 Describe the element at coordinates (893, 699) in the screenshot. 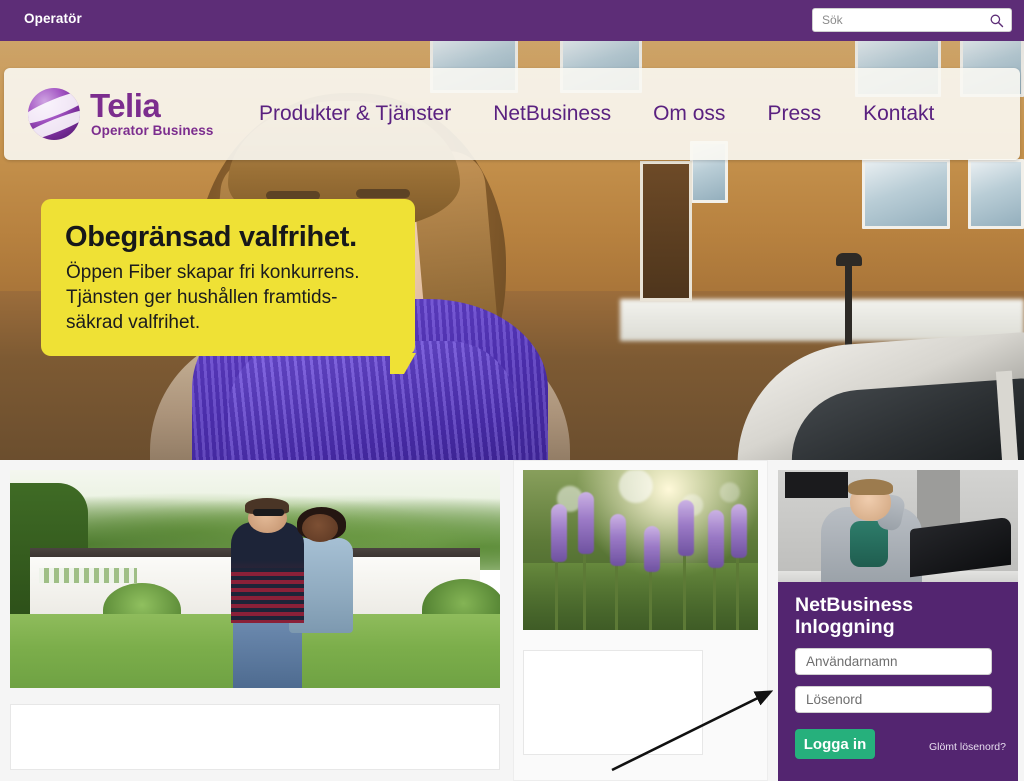

I see `password-input` at that location.